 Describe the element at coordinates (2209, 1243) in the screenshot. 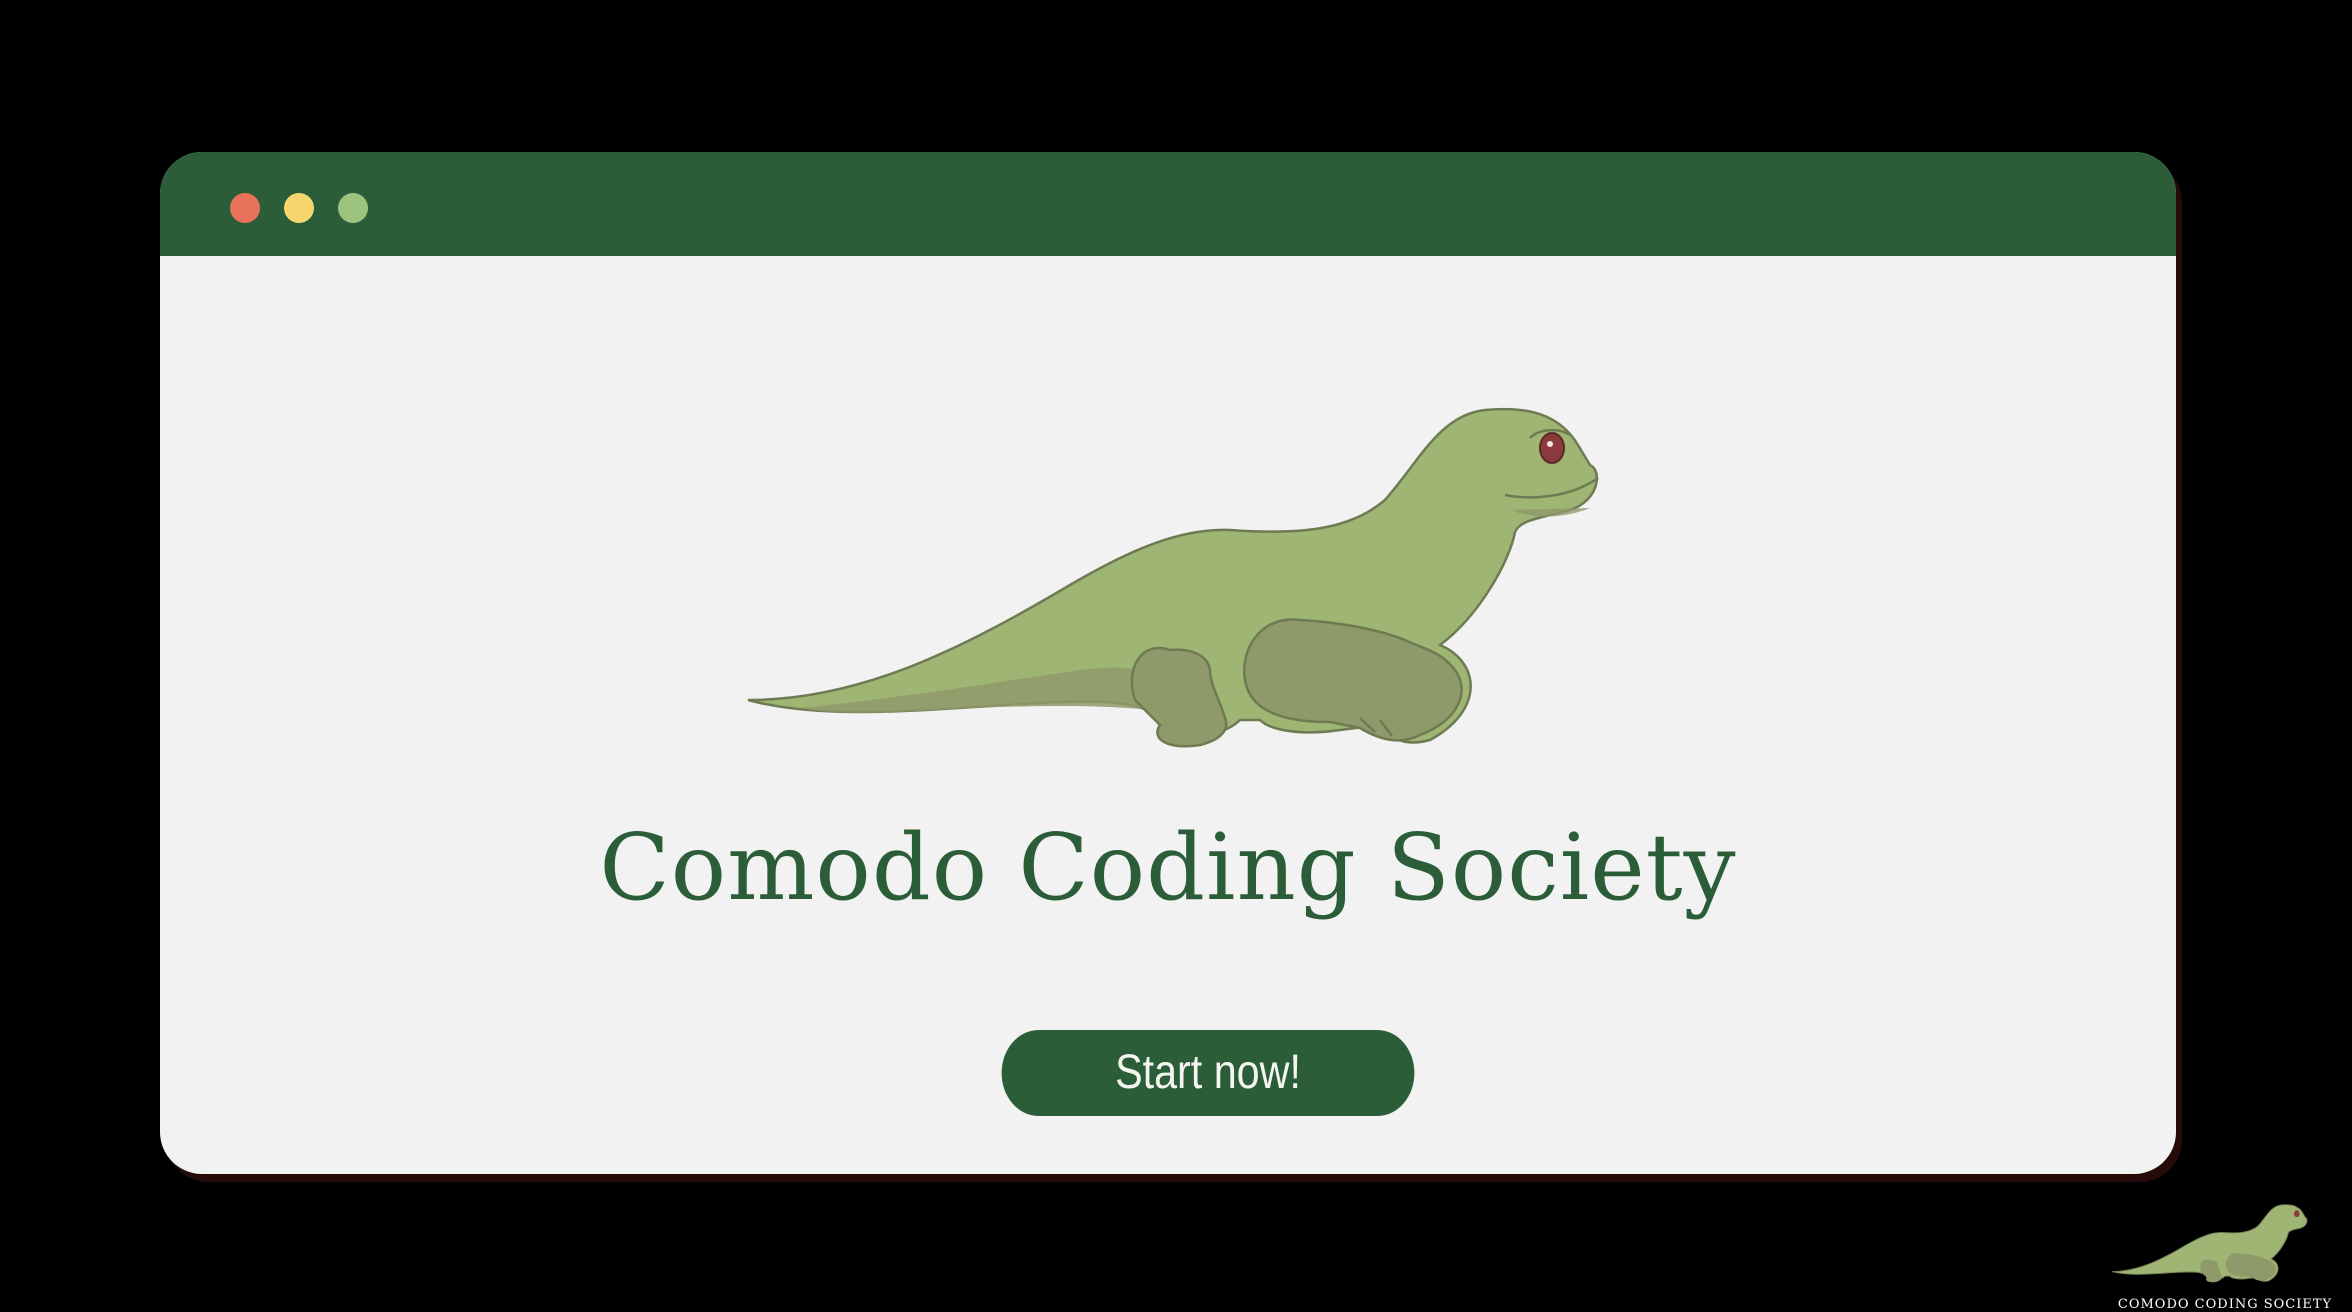

I see `komodo-dragon-logo-icon` at that location.